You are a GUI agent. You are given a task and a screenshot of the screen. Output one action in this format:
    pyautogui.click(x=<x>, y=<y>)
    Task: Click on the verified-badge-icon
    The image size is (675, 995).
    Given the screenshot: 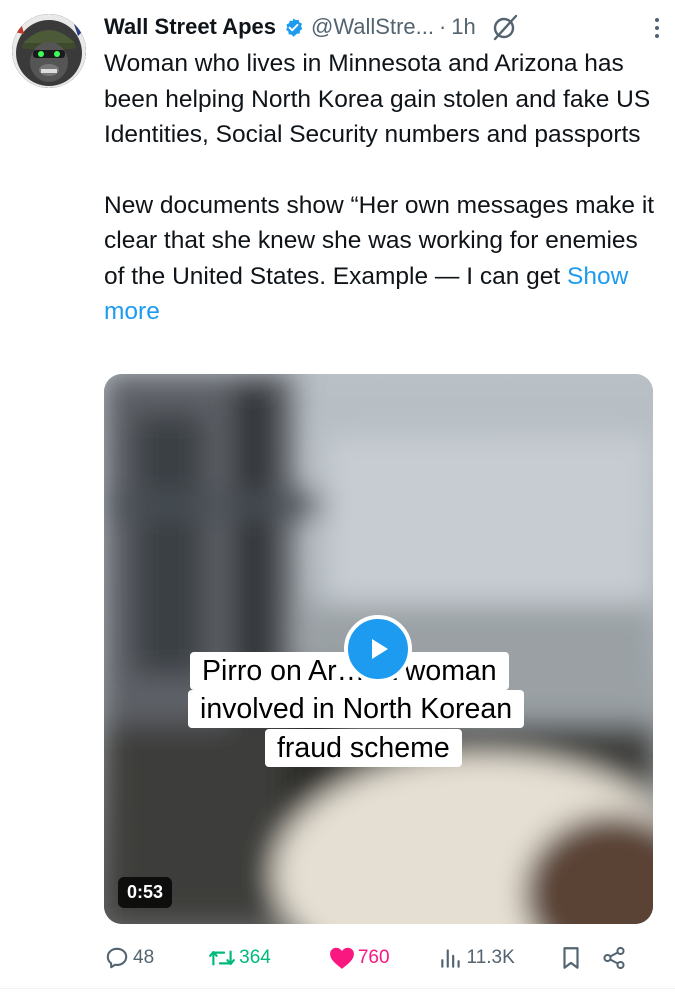 What is the action you would take?
    pyautogui.click(x=293, y=27)
    